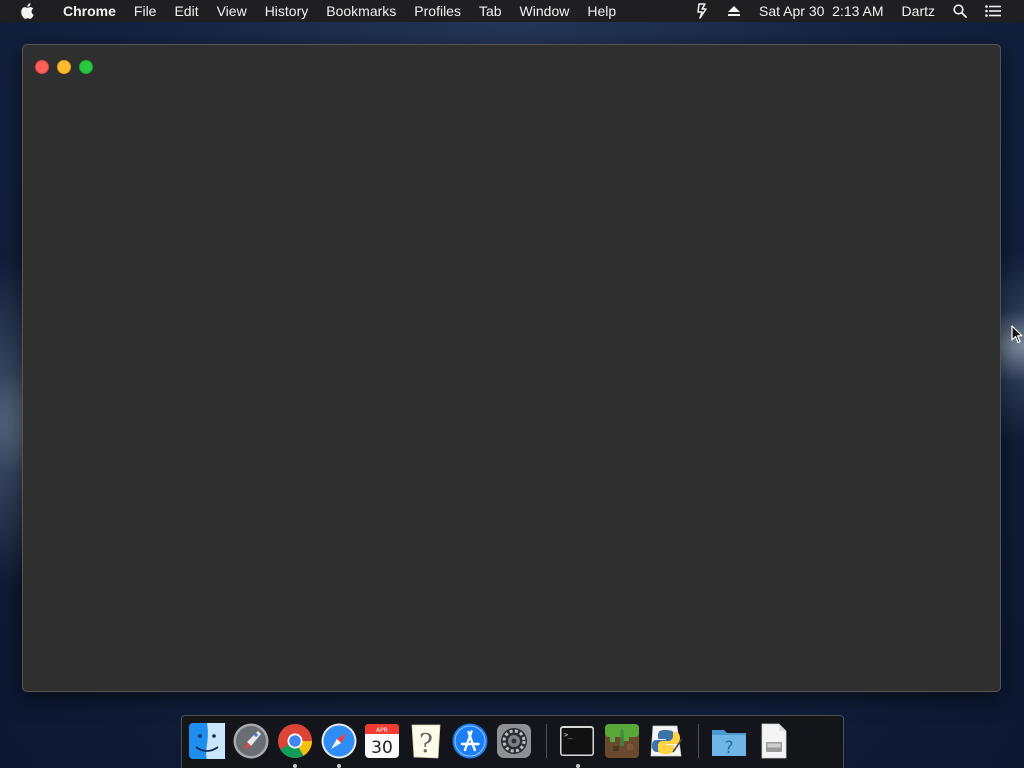  Describe the element at coordinates (601, 11) in the screenshot. I see `menu-help: Help` at that location.